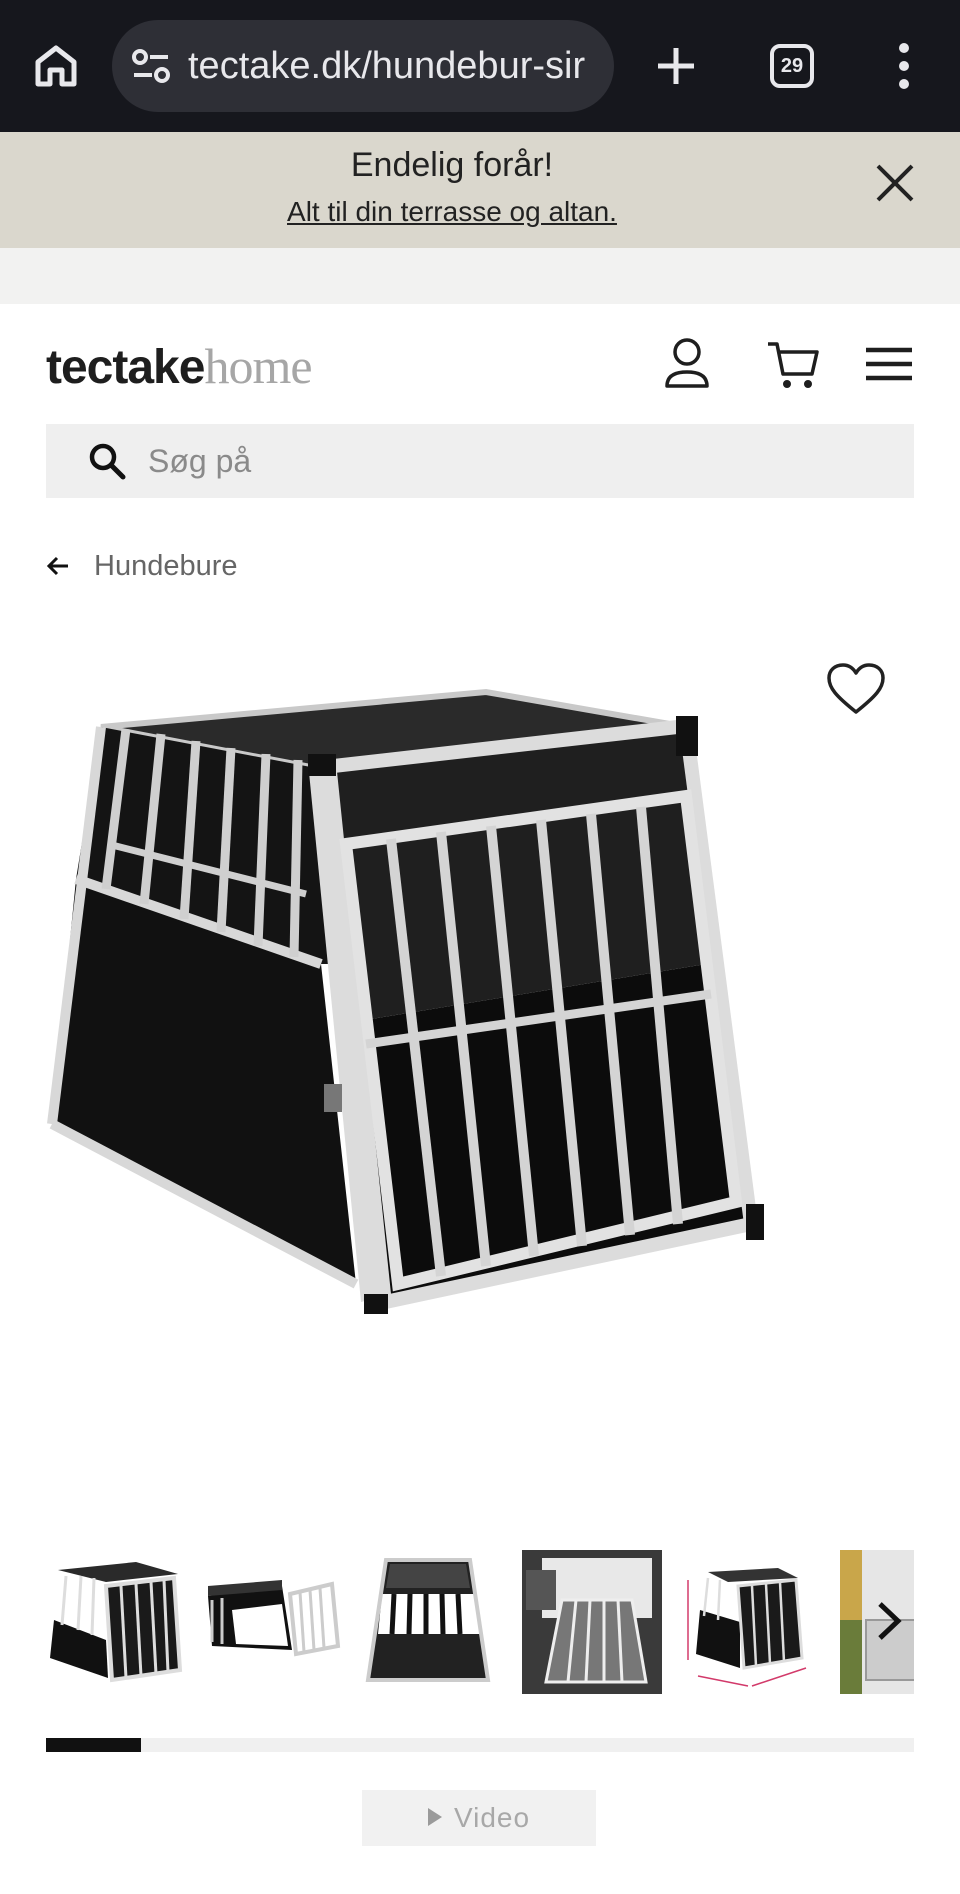 This screenshot has width=960, height=1894. Describe the element at coordinates (434, 1817) in the screenshot. I see `play-icon` at that location.